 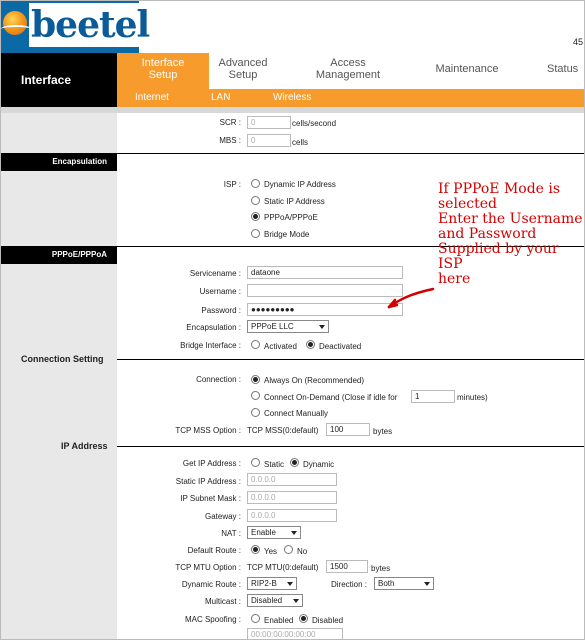 I want to click on tab-advanced-setup: Advanced Setup, so click(x=243, y=71).